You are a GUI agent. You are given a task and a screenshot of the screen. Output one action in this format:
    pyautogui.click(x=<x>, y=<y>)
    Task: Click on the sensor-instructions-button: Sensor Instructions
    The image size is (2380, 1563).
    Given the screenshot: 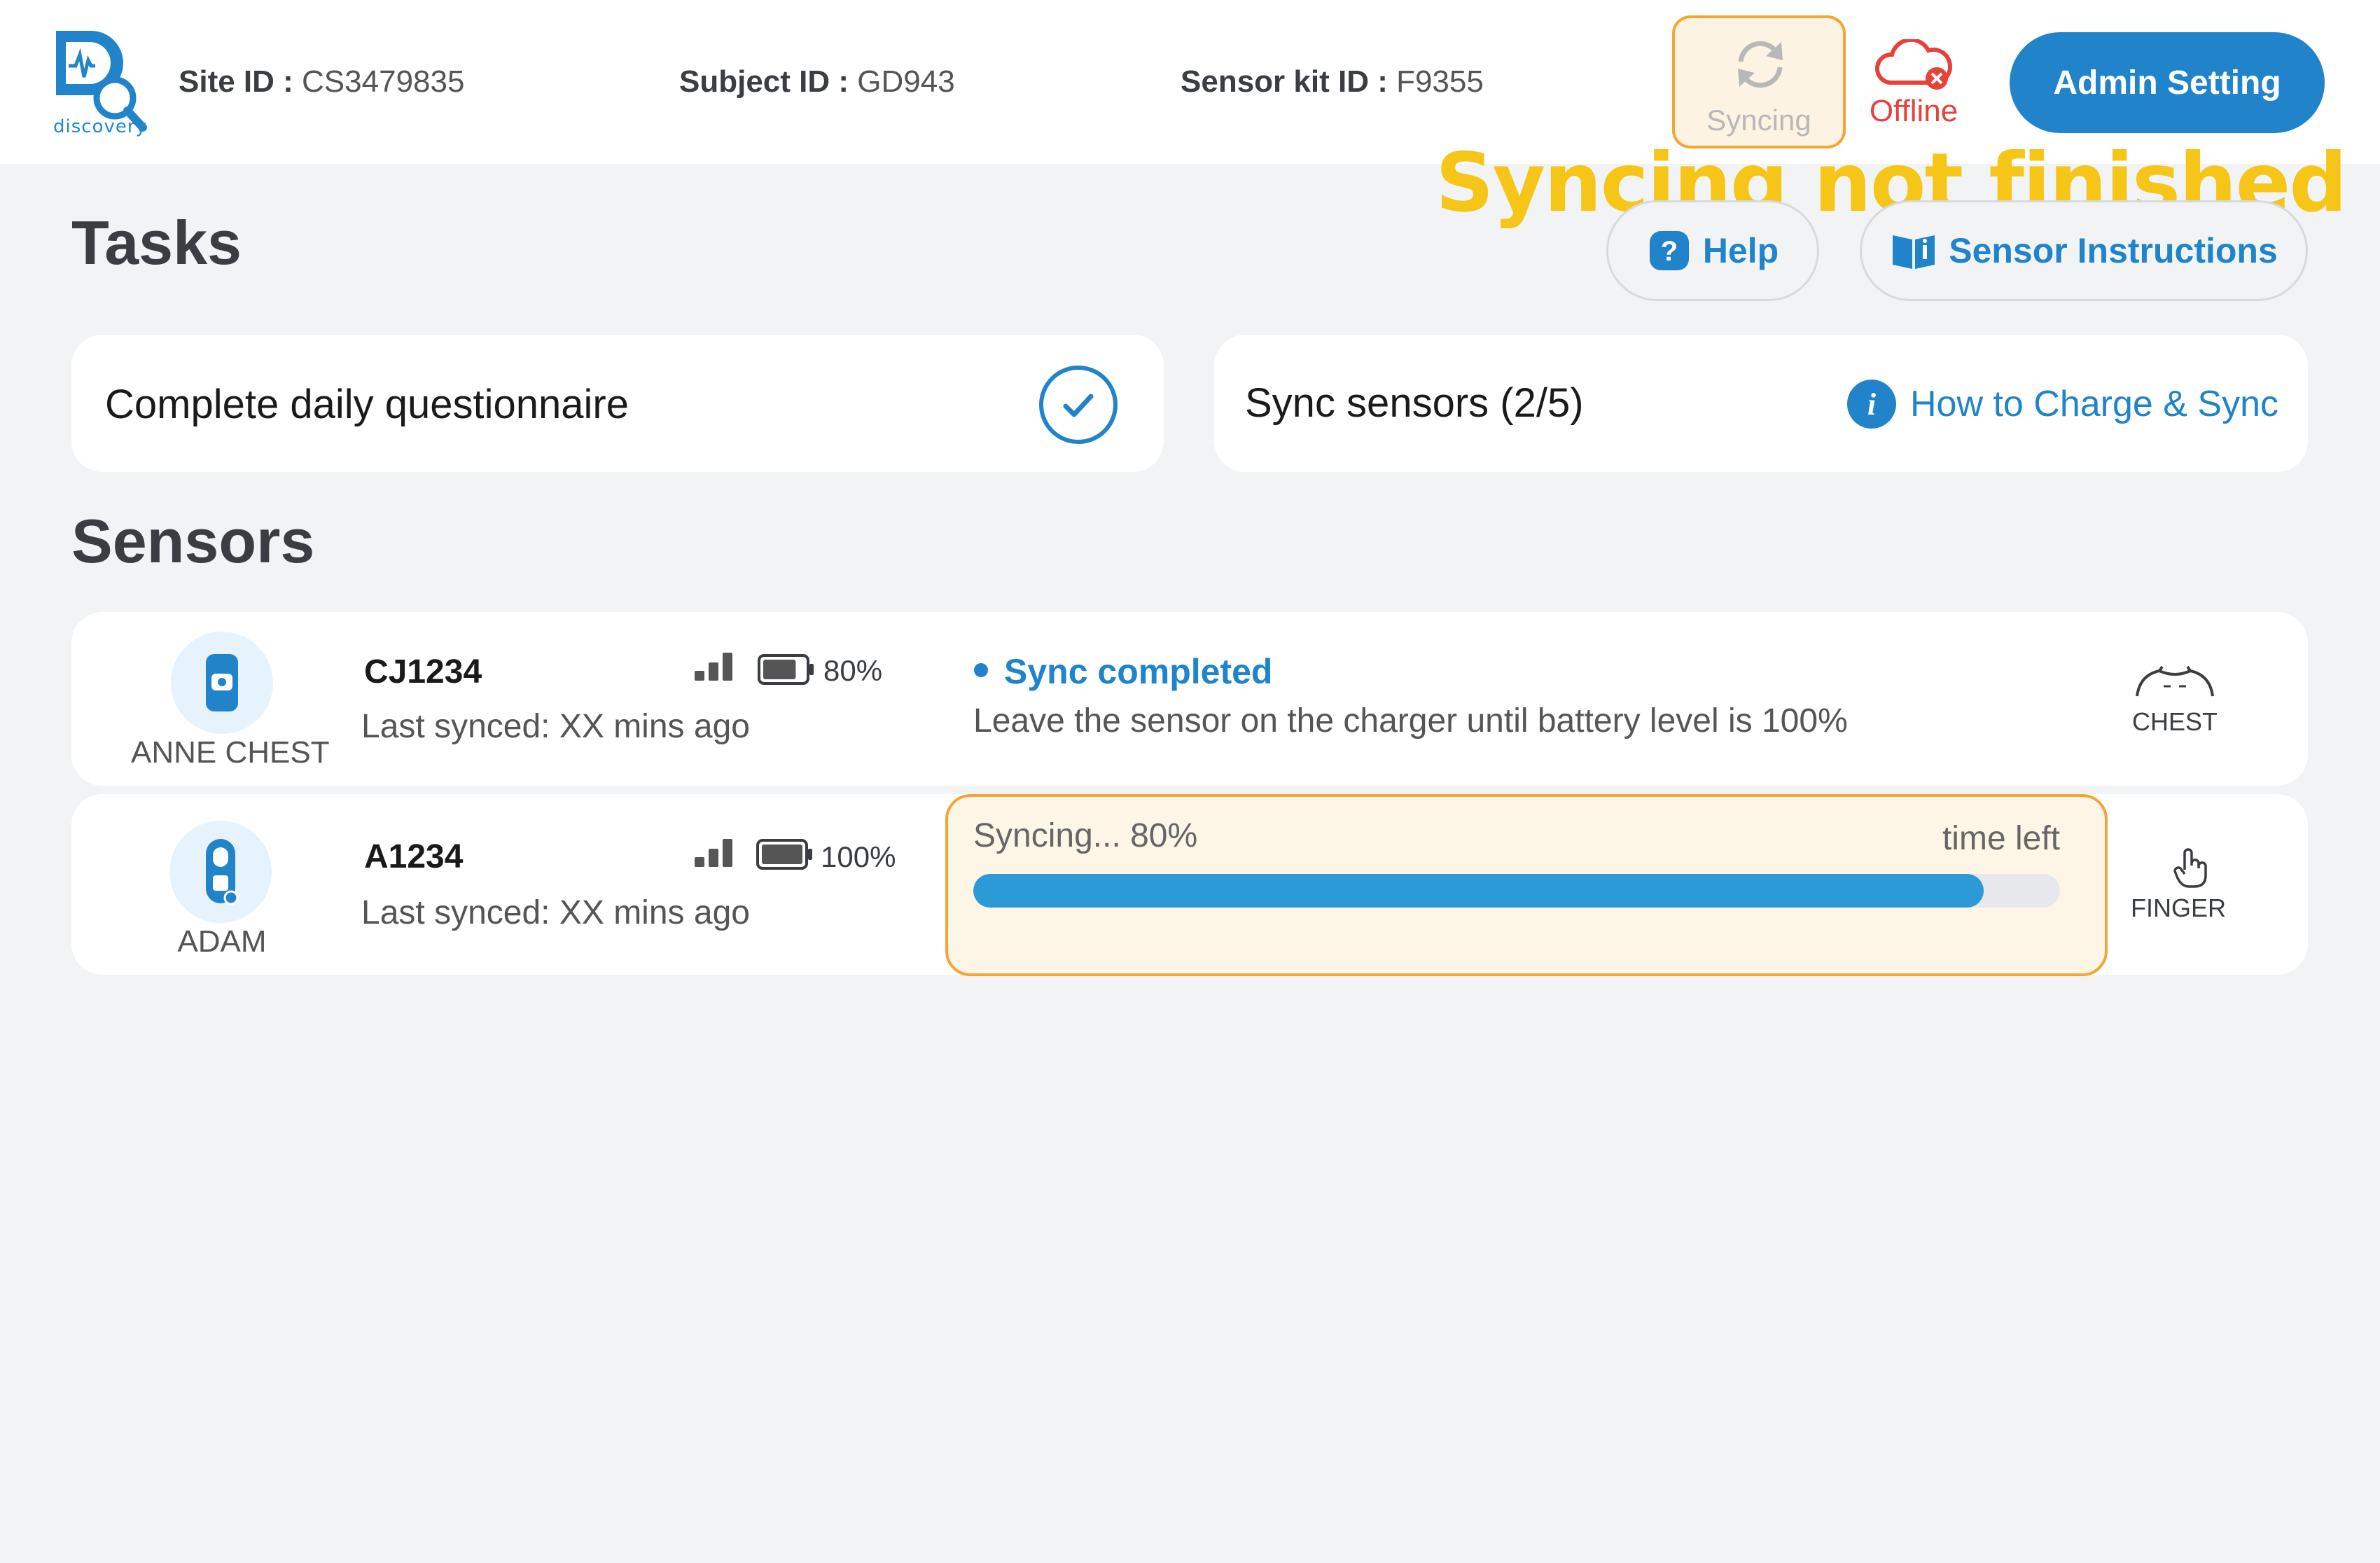 What is the action you would take?
    pyautogui.click(x=2084, y=250)
    